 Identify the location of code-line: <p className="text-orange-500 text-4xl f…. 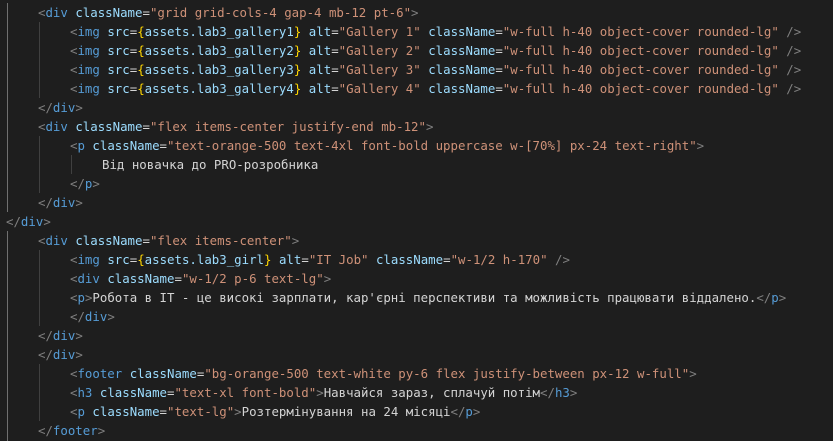
(387, 145).